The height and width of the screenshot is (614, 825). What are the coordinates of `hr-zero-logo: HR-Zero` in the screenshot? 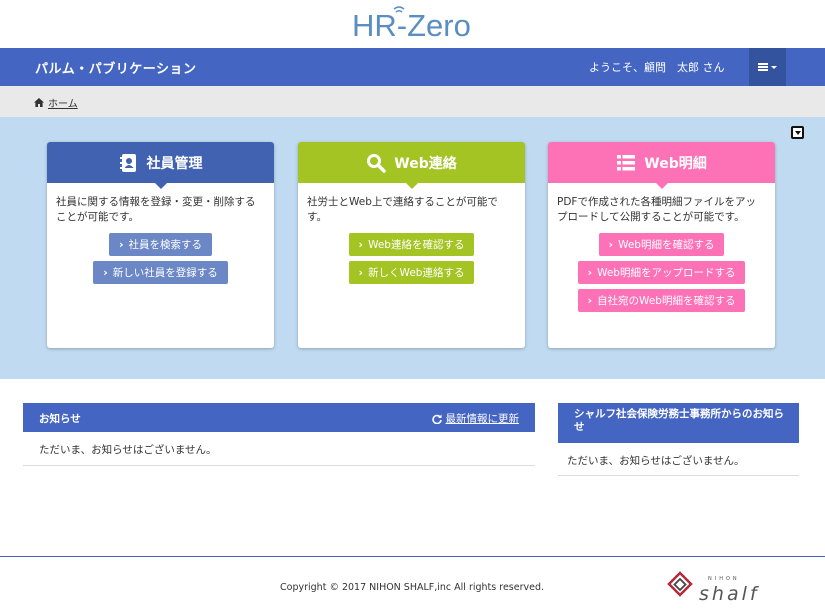 It's located at (412, 23).